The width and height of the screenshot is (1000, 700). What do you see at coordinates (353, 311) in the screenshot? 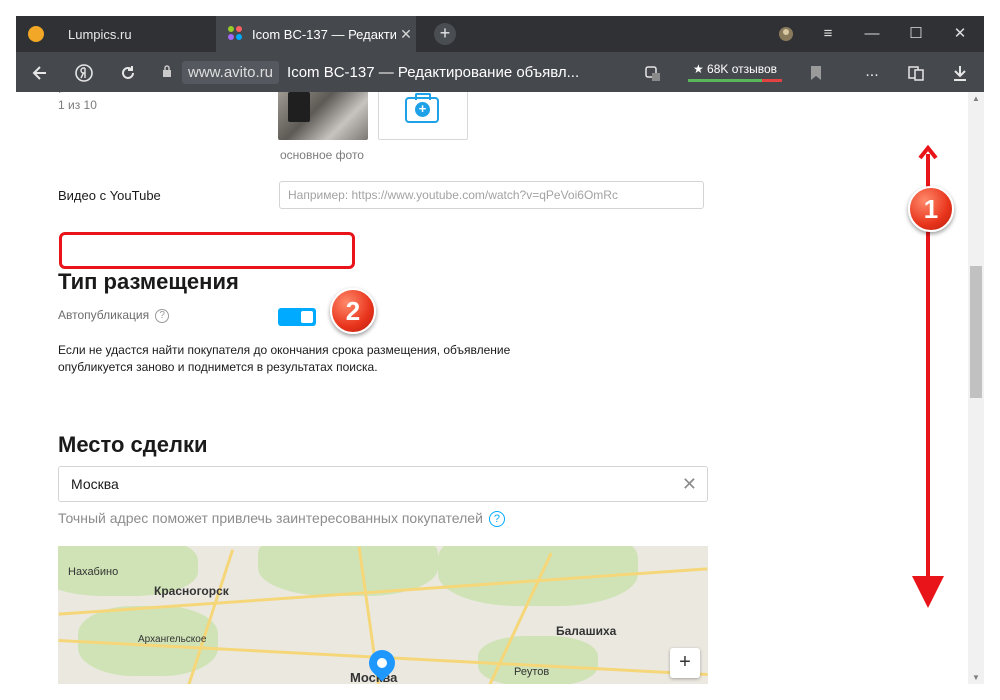
I see `step-2-badge: 2` at bounding box center [353, 311].